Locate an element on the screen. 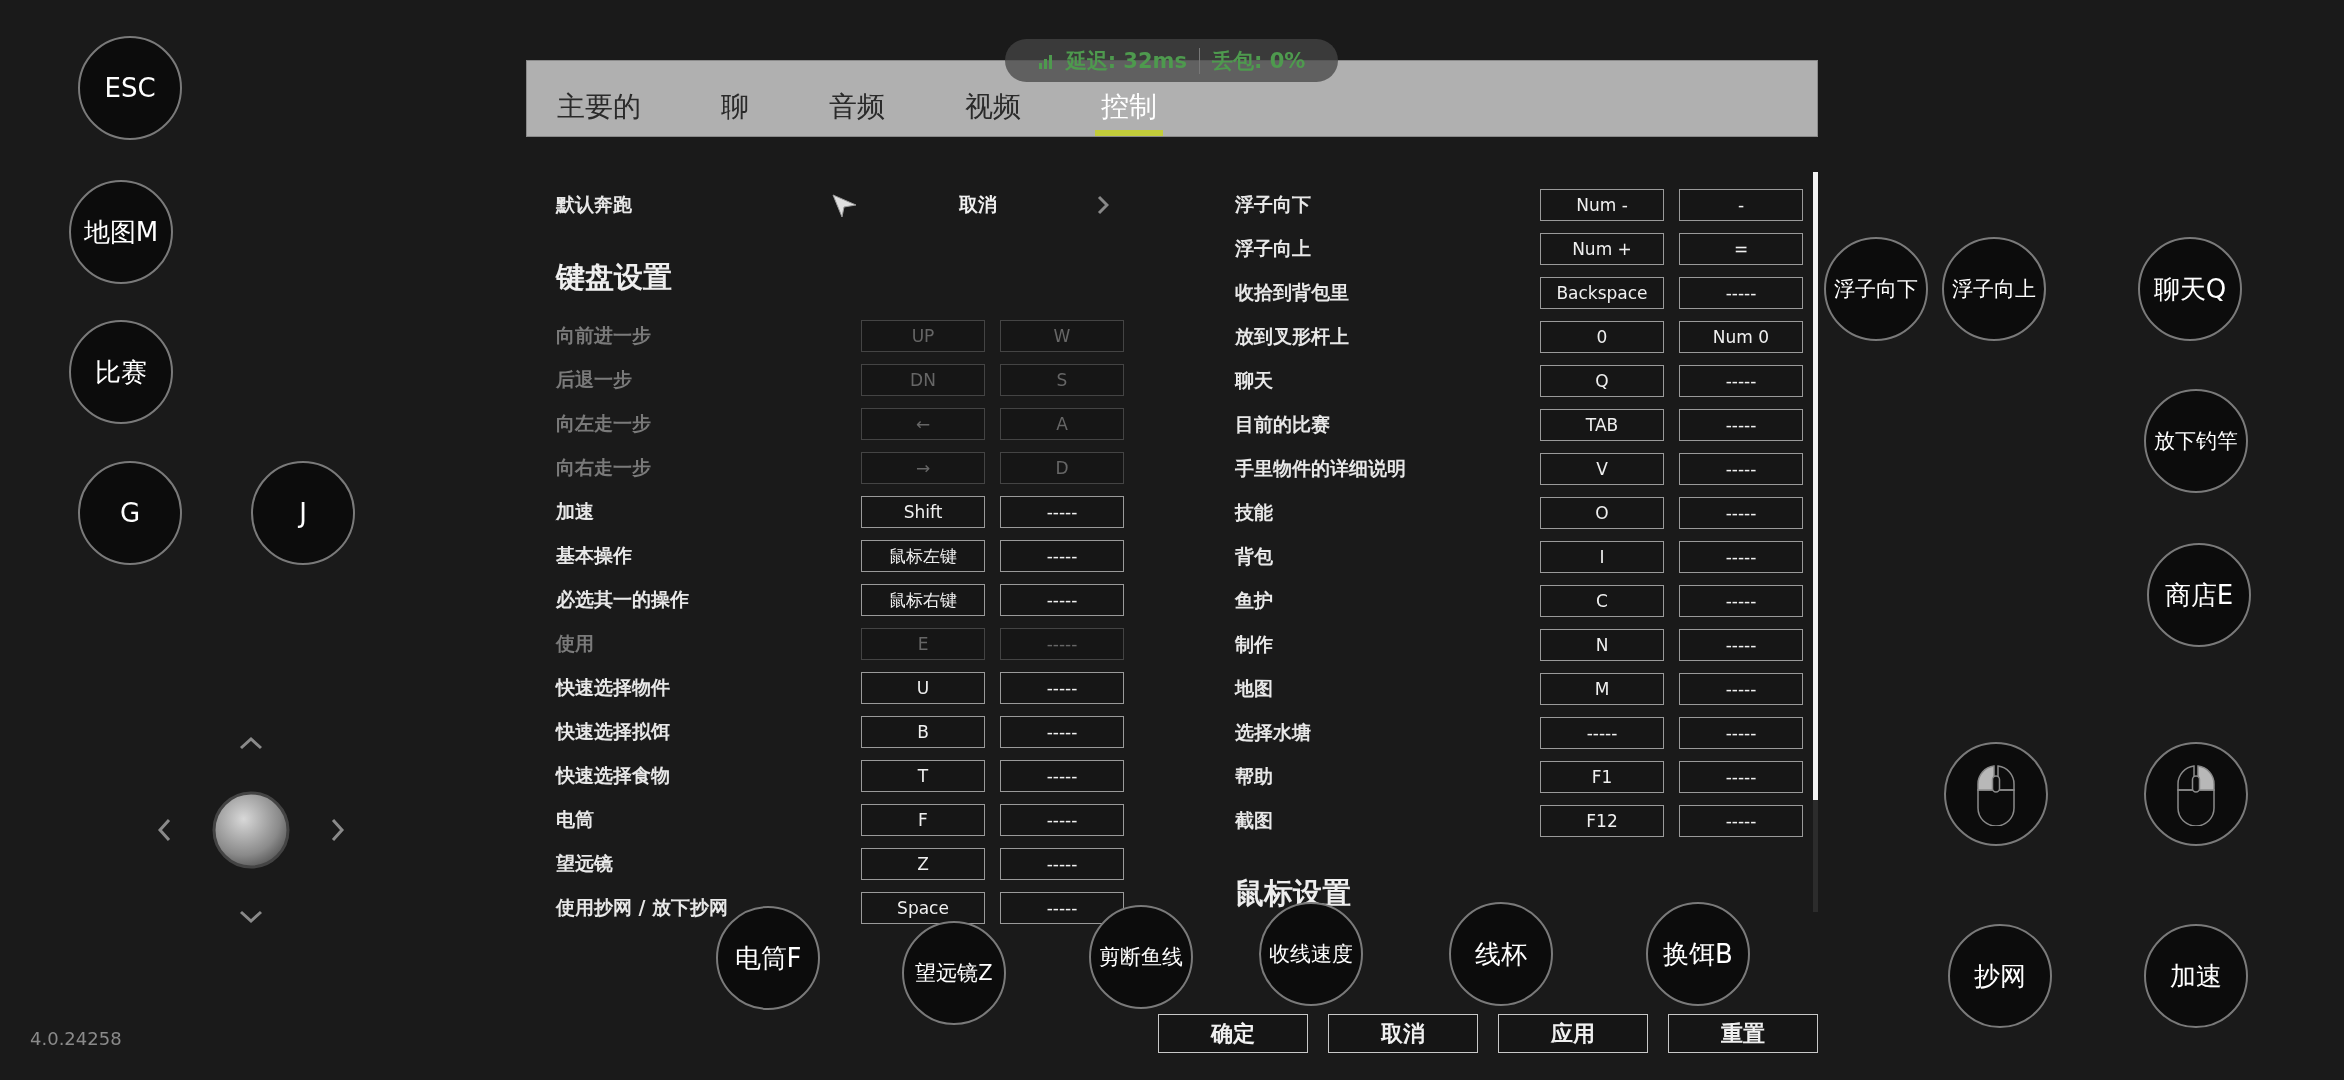  dialog-button: 重置 is located at coordinates (1743, 1033).